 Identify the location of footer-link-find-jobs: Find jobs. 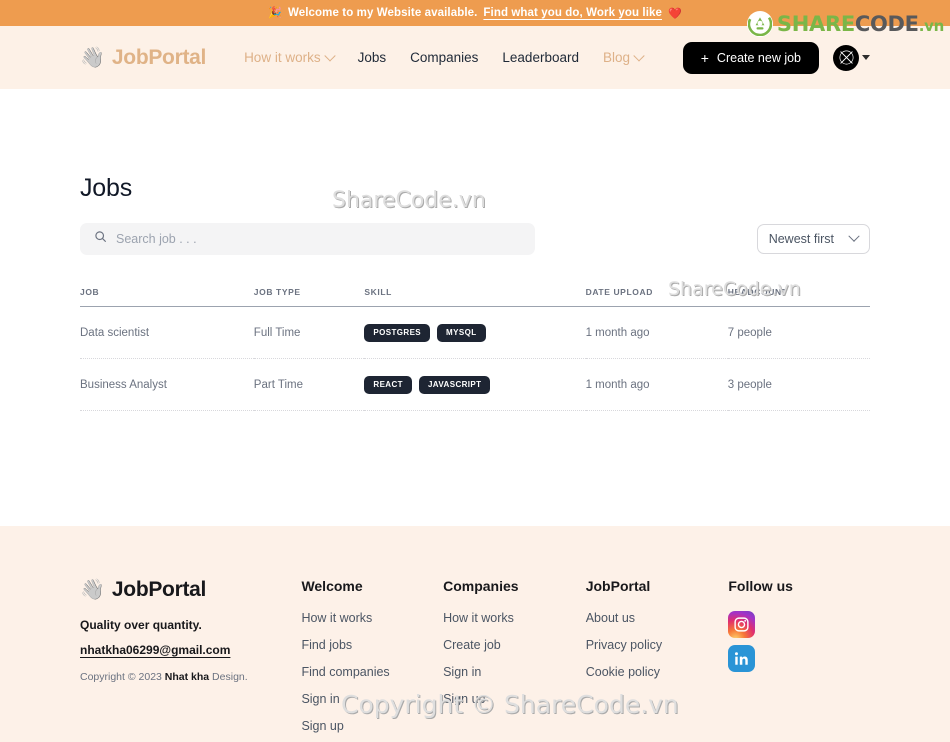
(372, 645).